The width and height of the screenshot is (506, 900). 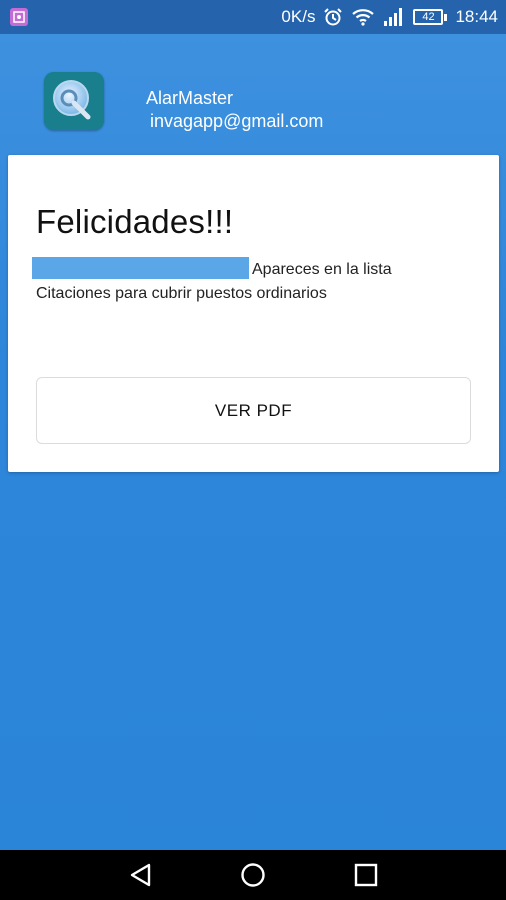 I want to click on battery-level: 42, so click(x=428, y=17).